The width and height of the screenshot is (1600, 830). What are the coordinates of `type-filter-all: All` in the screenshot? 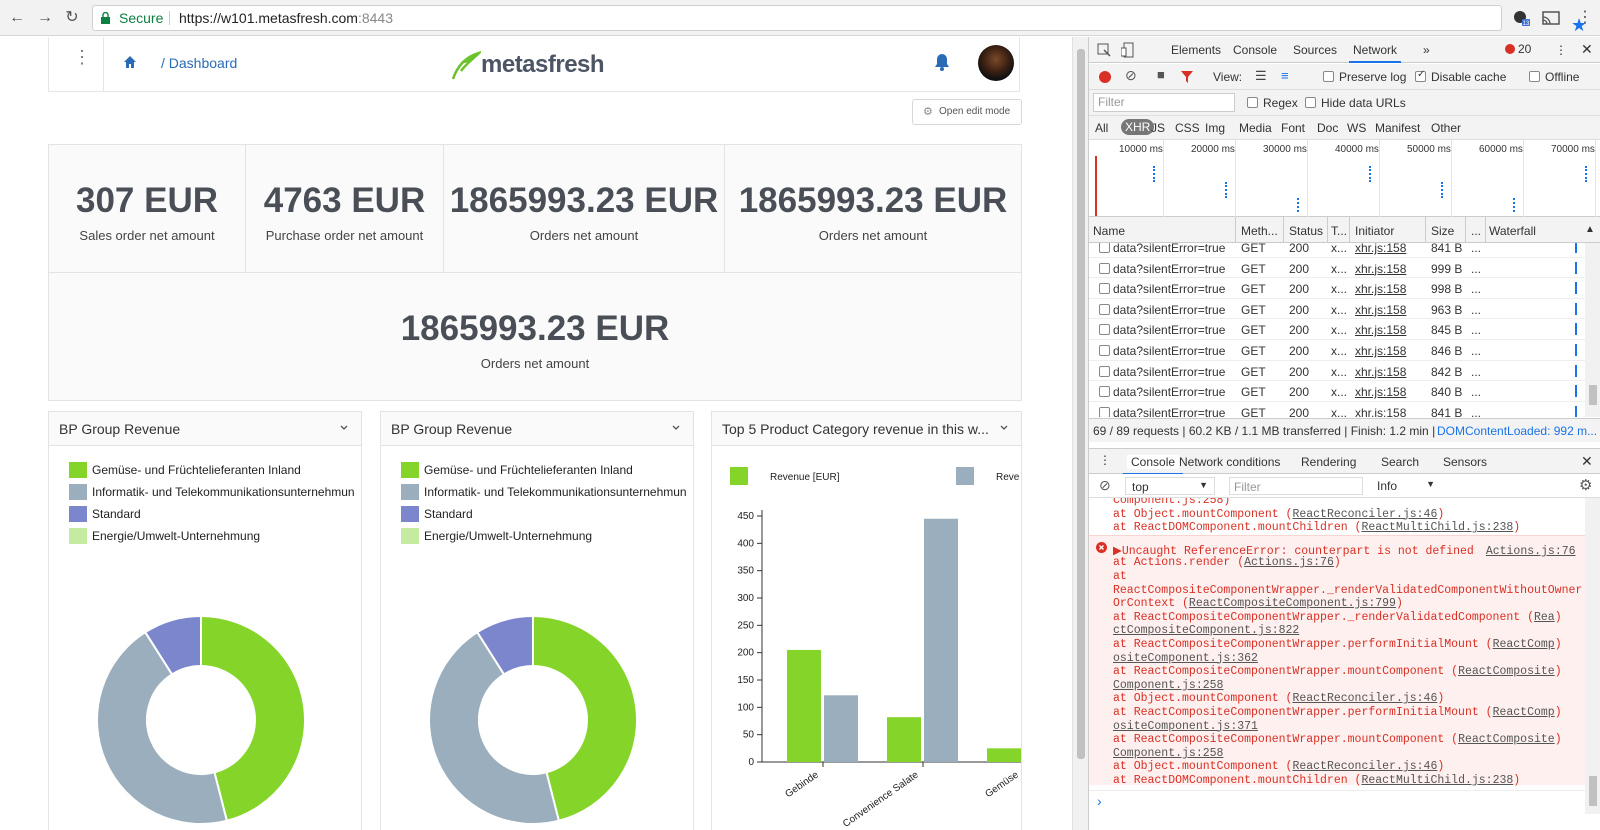 It's located at (1101, 128).